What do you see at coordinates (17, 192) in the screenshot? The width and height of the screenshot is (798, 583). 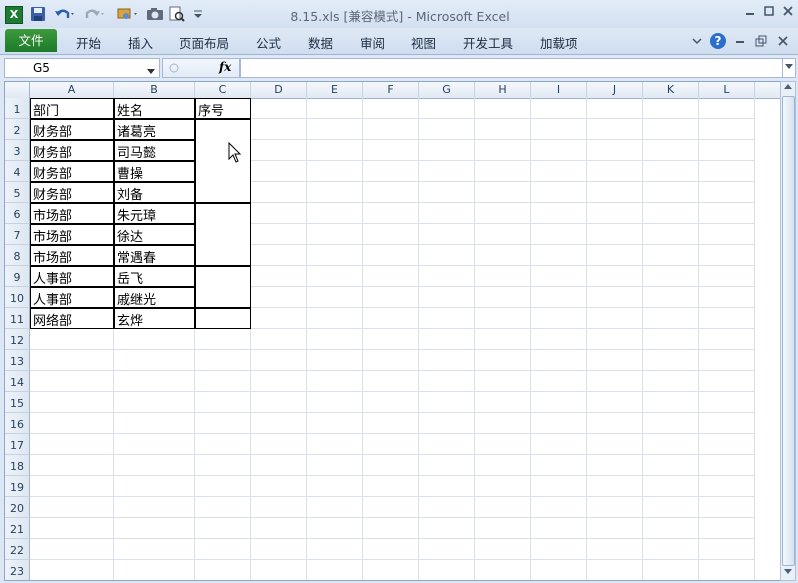 I see `row-header-5: 5` at bounding box center [17, 192].